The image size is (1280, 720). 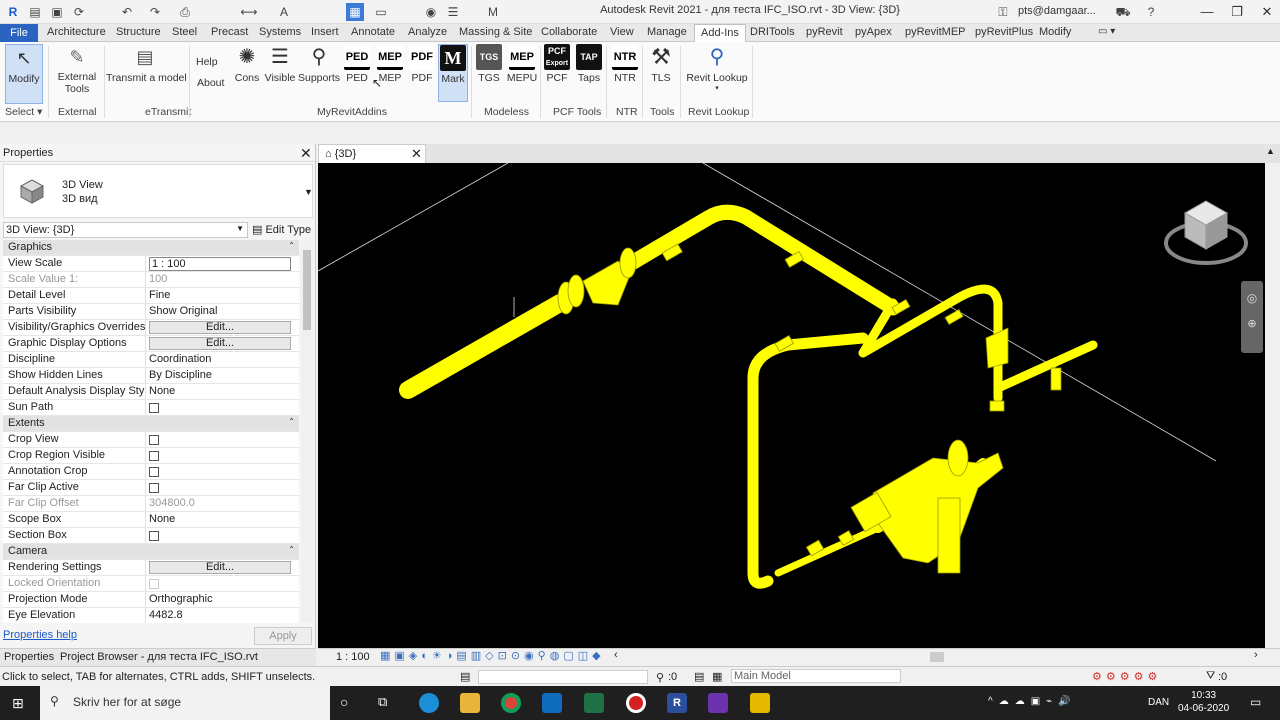 I want to click on text-icon: A, so click(x=284, y=12).